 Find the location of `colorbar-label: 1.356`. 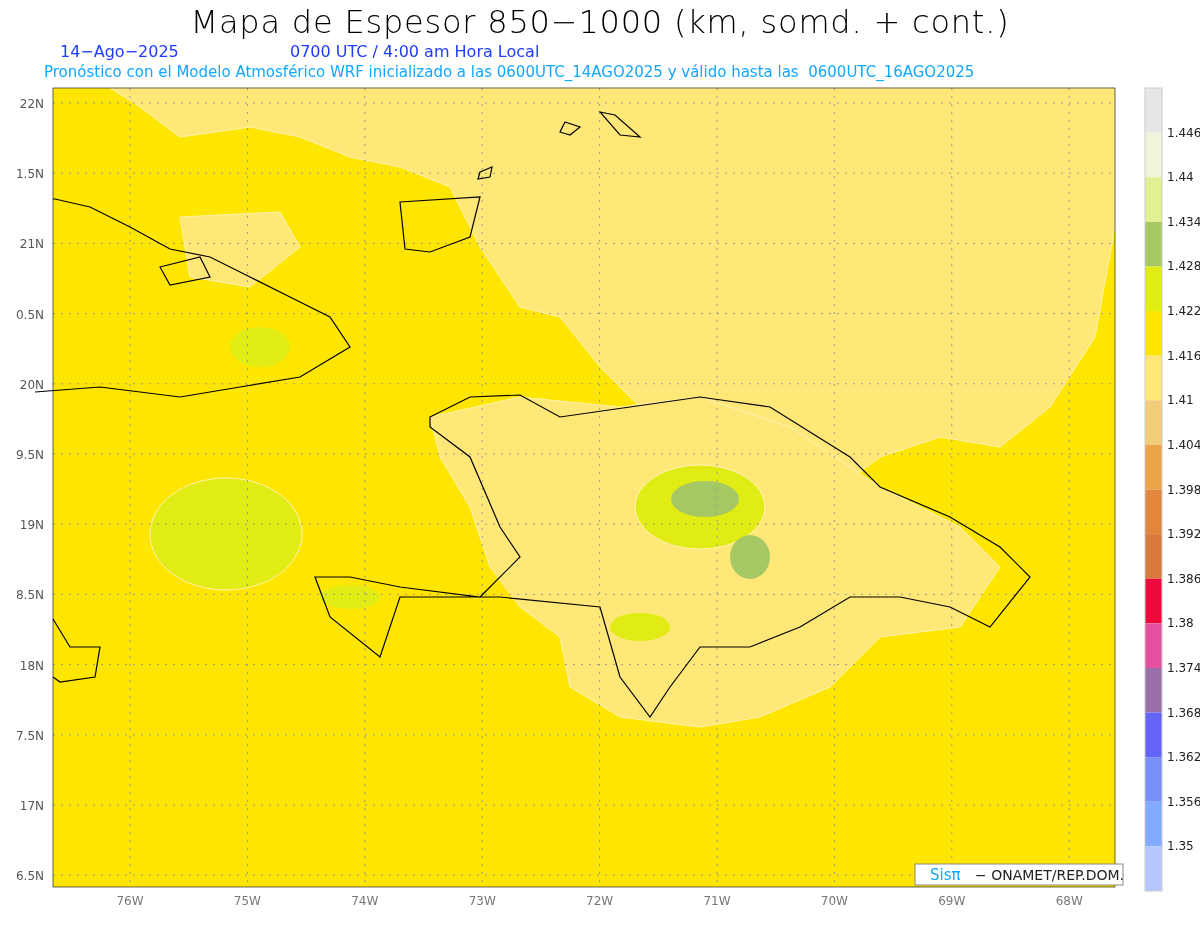

colorbar-label: 1.356 is located at coordinates (1183, 801).